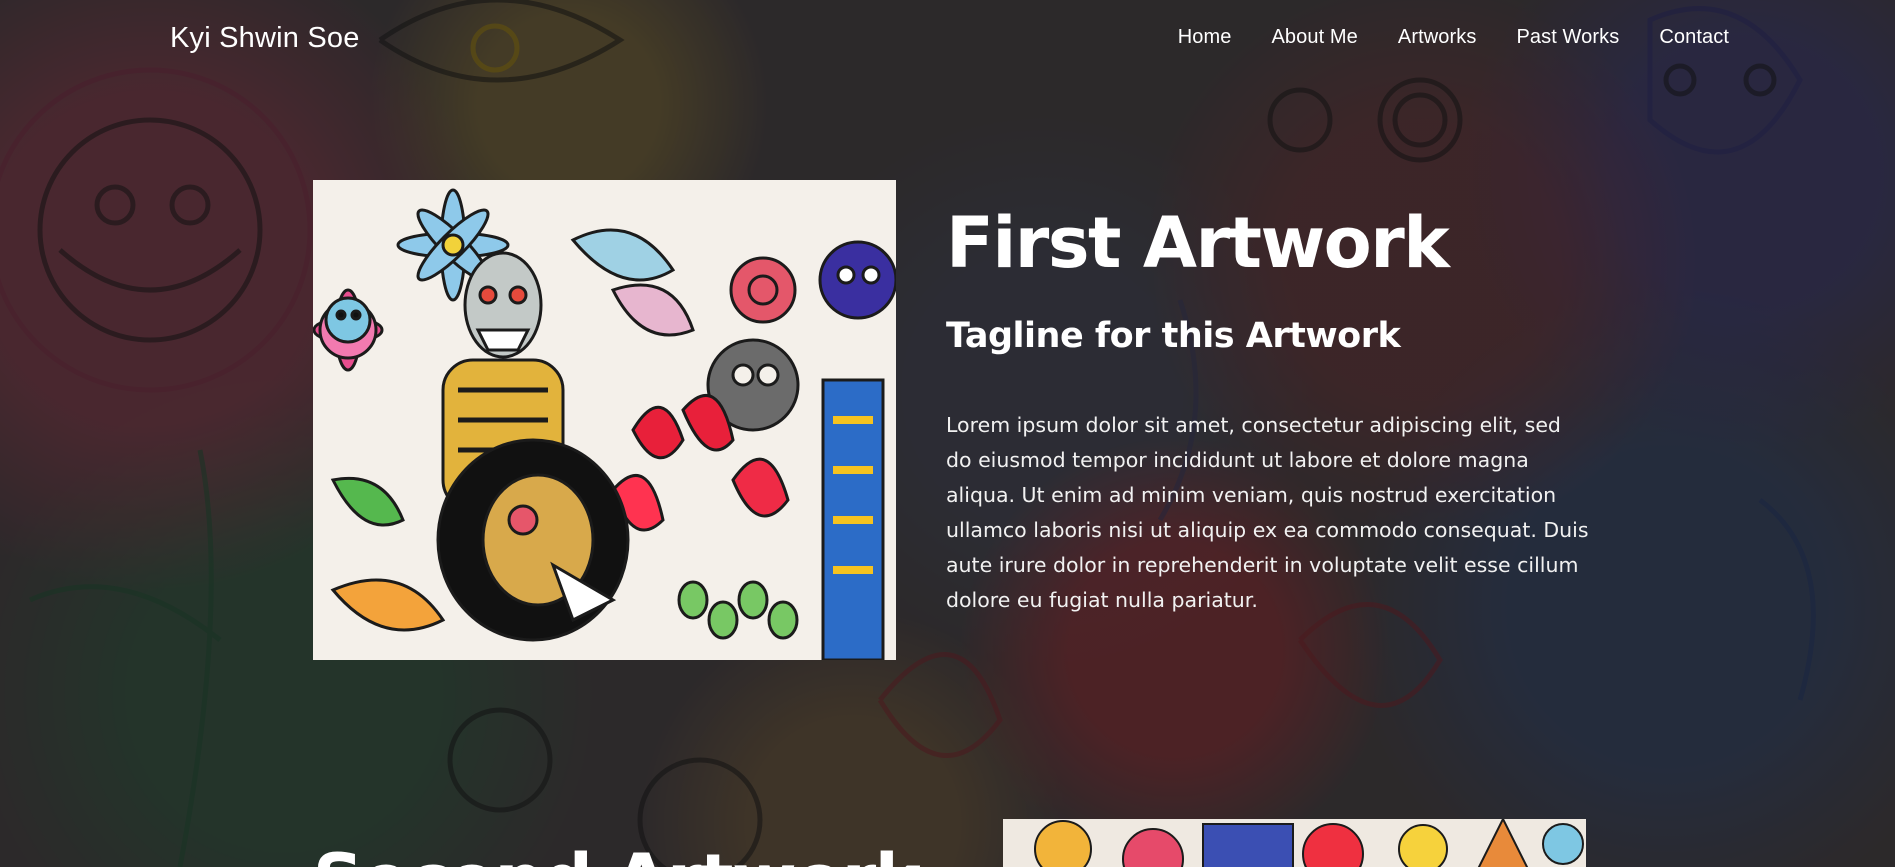 Image resolution: width=1895 pixels, height=867 pixels. Describe the element at coordinates (616, 854) in the screenshot. I see `artwork-title-2: Second Artwork` at that location.